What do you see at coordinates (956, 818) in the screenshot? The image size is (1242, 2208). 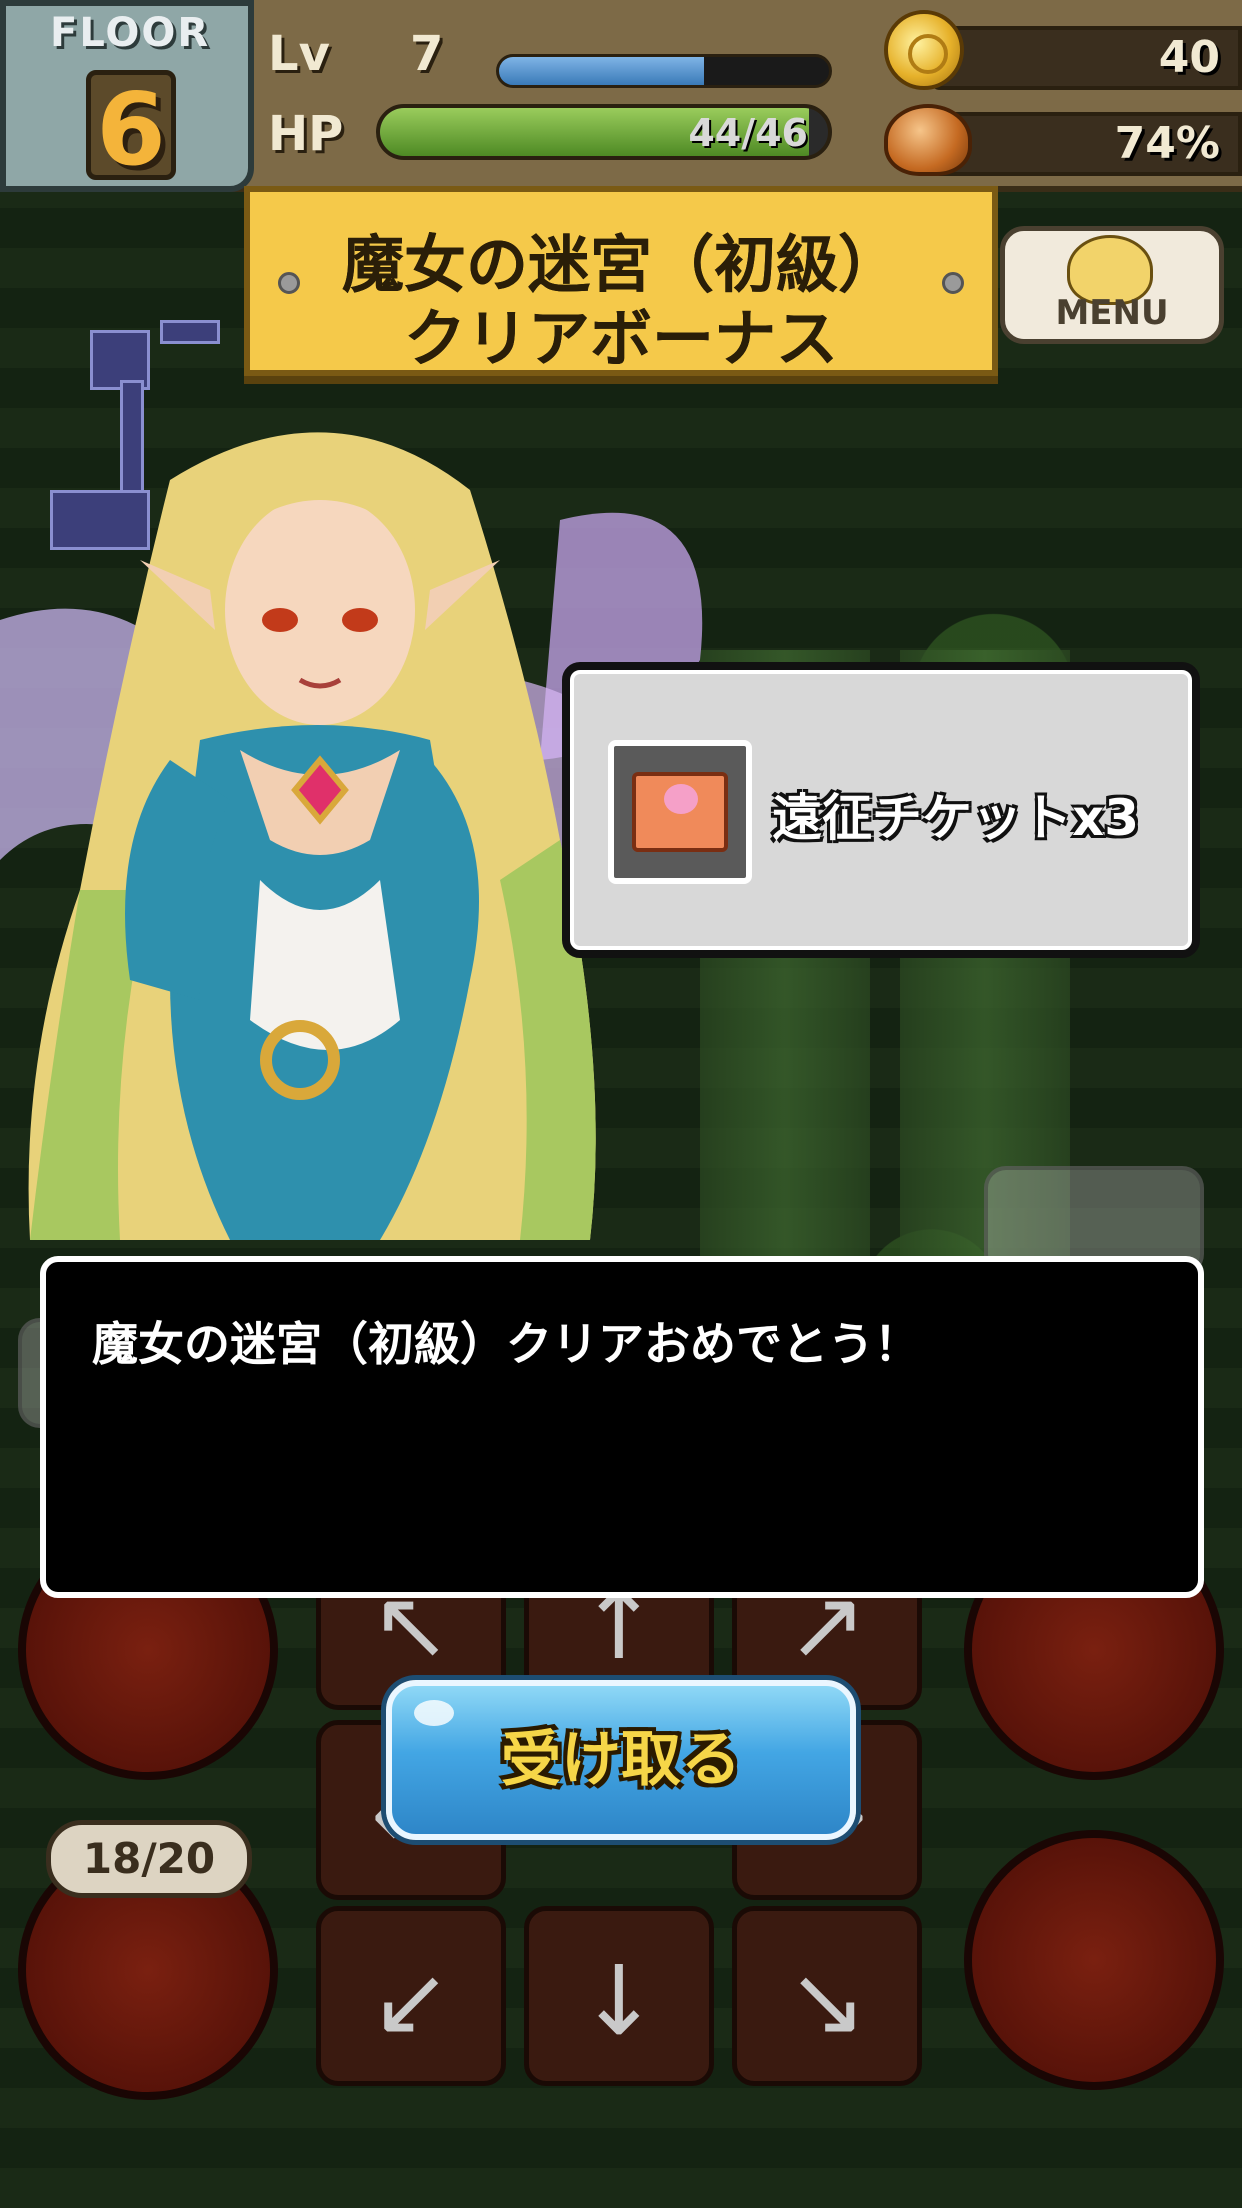 I see `reward-item-text: 遠征チケットx3` at bounding box center [956, 818].